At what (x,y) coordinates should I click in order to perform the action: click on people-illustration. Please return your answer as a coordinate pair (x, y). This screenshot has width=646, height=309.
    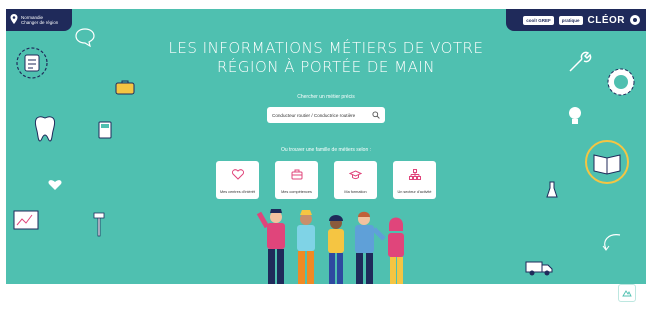
    Looking at the image, I should click on (330, 246).